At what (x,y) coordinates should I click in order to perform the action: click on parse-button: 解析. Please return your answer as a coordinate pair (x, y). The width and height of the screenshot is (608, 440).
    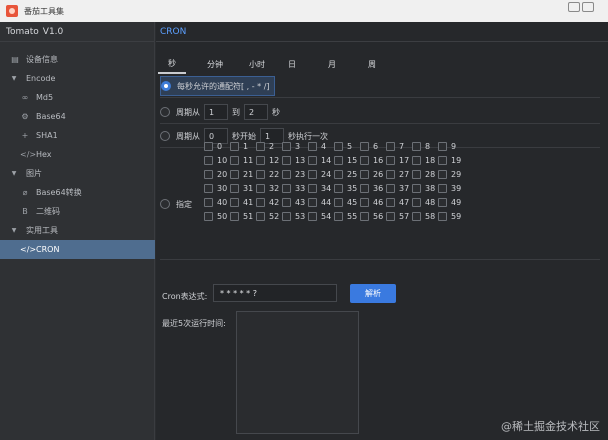
    Looking at the image, I should click on (373, 293).